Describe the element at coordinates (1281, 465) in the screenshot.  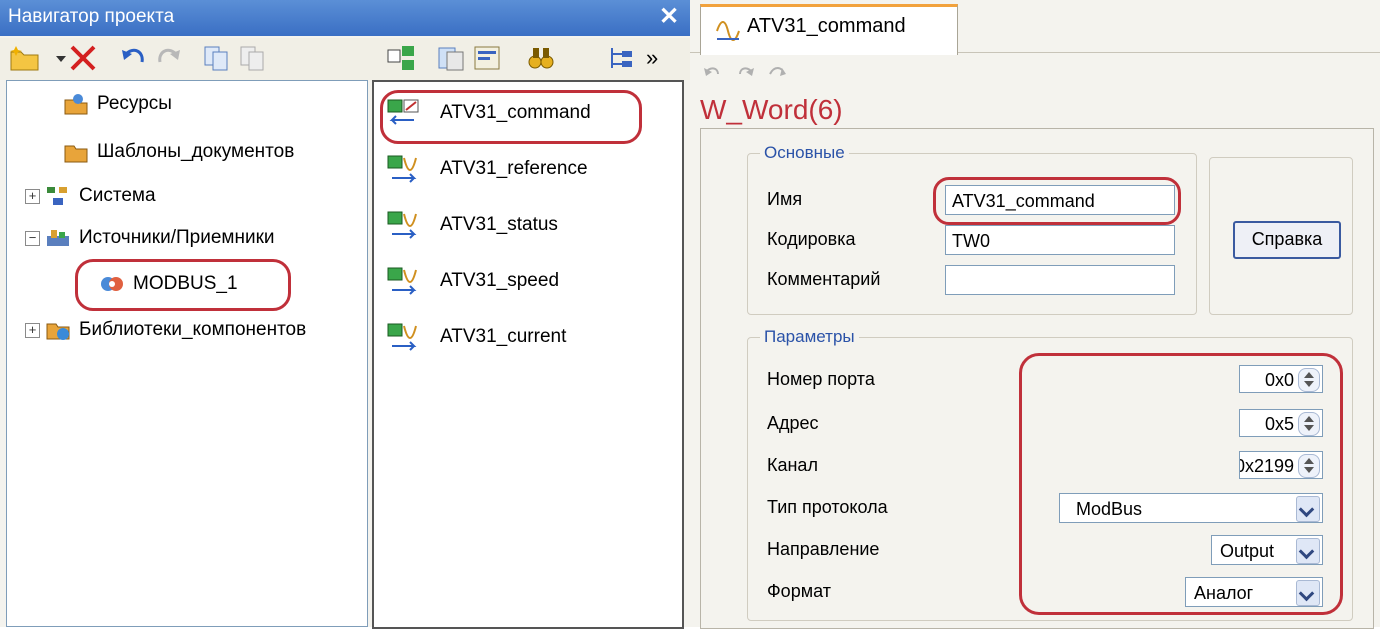
I see `channel-stepper: 0x2199` at that location.